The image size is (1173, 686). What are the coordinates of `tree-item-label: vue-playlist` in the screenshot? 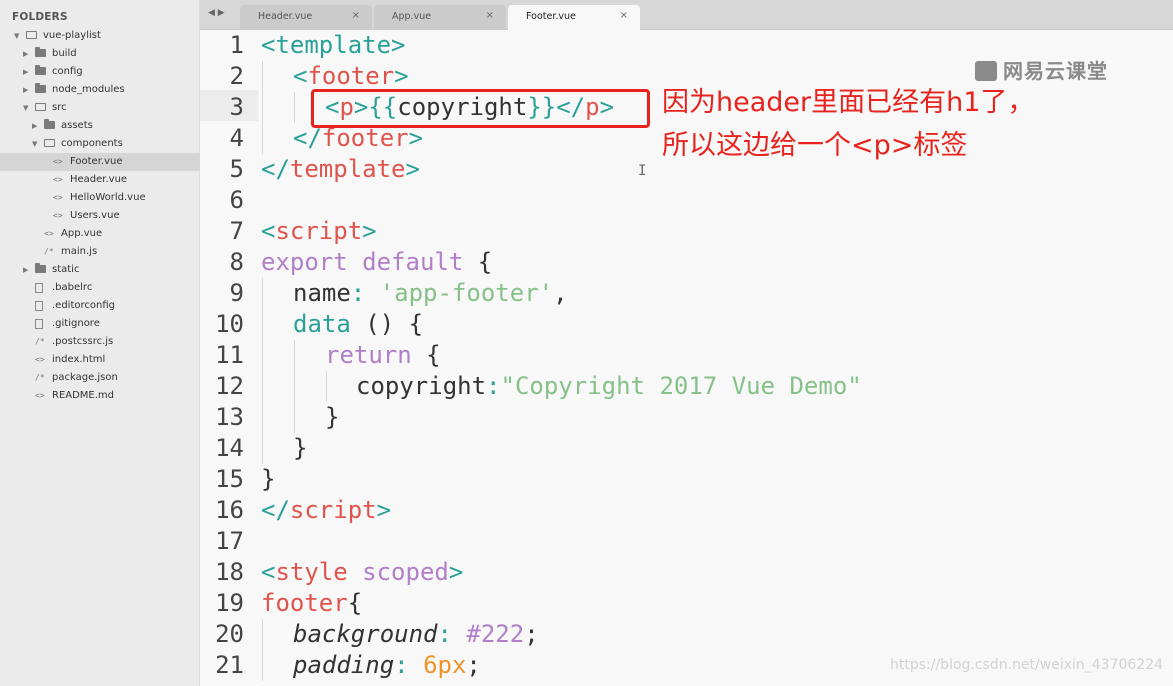 It's located at (72, 35).